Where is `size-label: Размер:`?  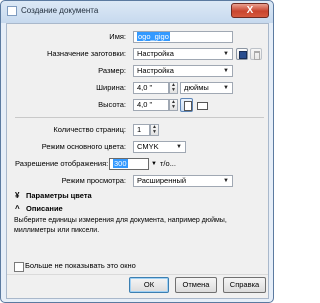
size-label: Размер: is located at coordinates (112, 70).